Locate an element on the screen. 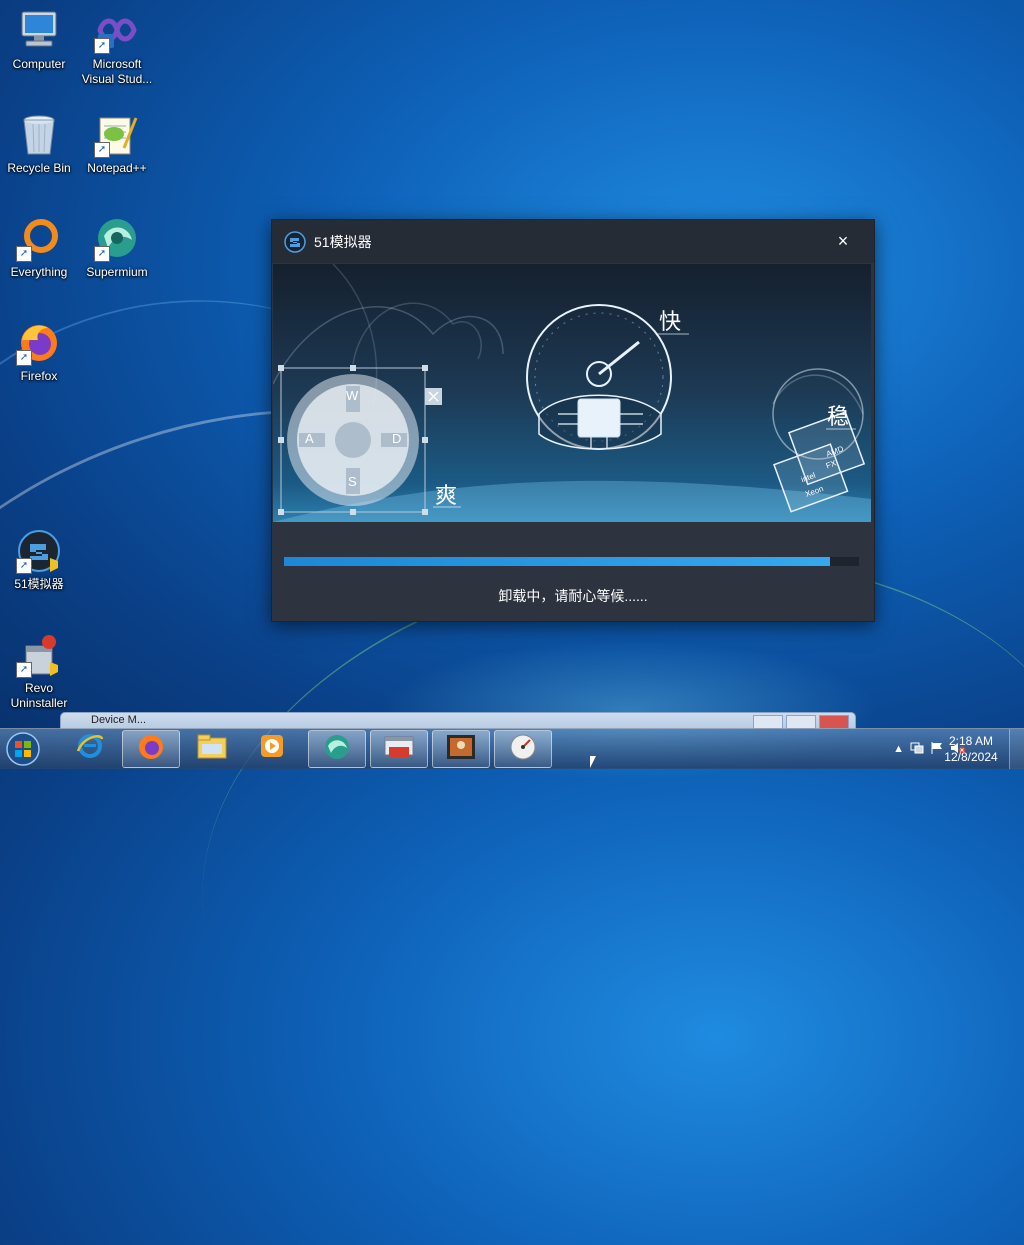 The image size is (1024, 1245). dialog-title: 51模拟器 is located at coordinates (343, 241).